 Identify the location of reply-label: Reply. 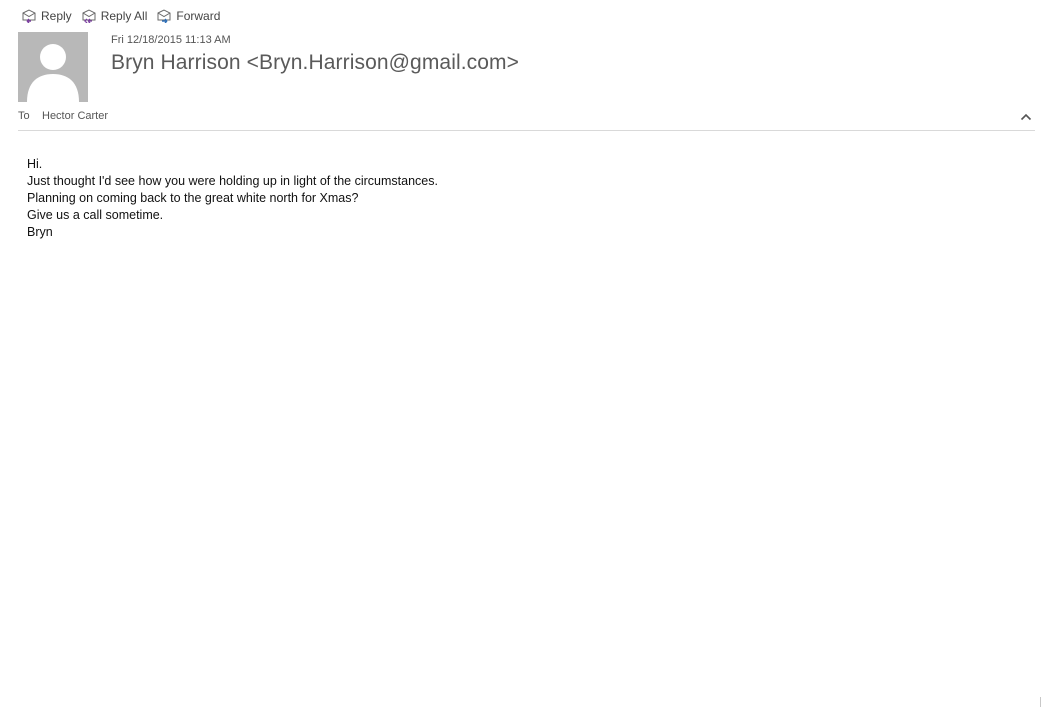
(56, 16).